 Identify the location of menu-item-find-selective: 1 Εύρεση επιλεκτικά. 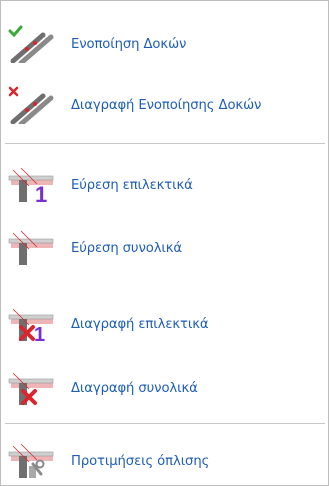
(164, 185).